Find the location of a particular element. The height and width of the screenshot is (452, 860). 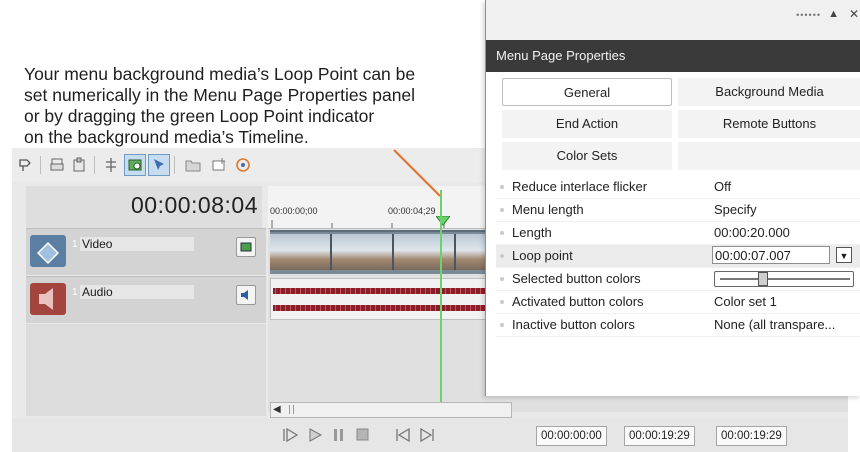

audio-track-header: 1 Audio is located at coordinates (146, 299).